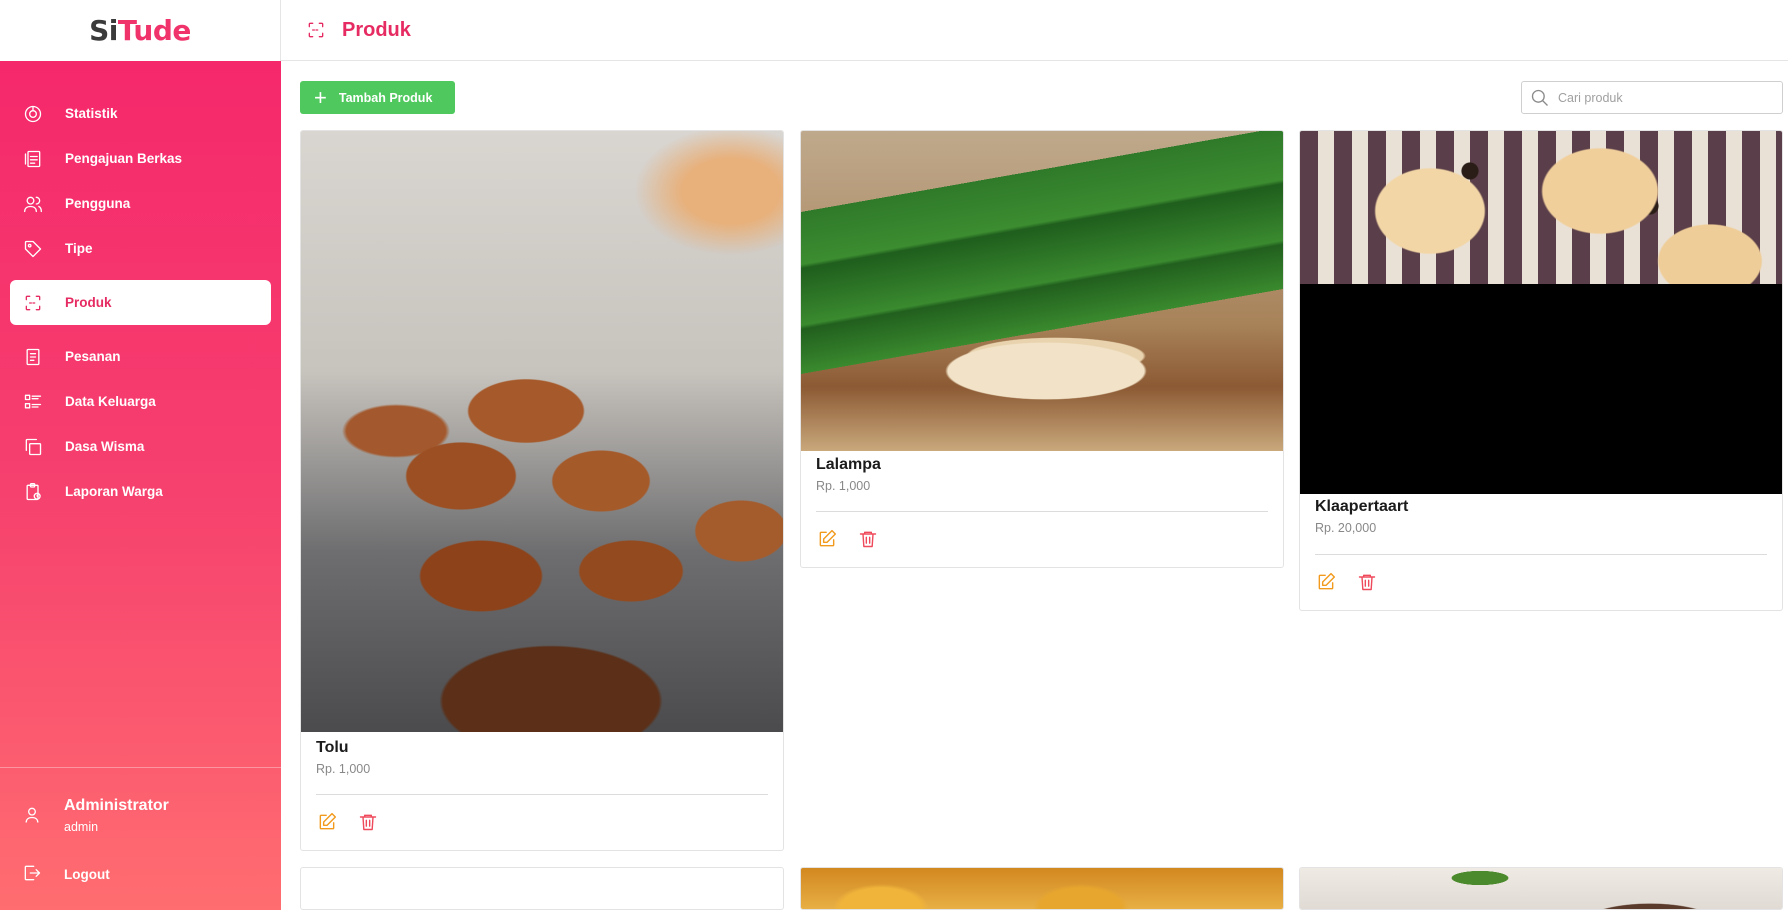  I want to click on product-name: Tolu, so click(332, 747).